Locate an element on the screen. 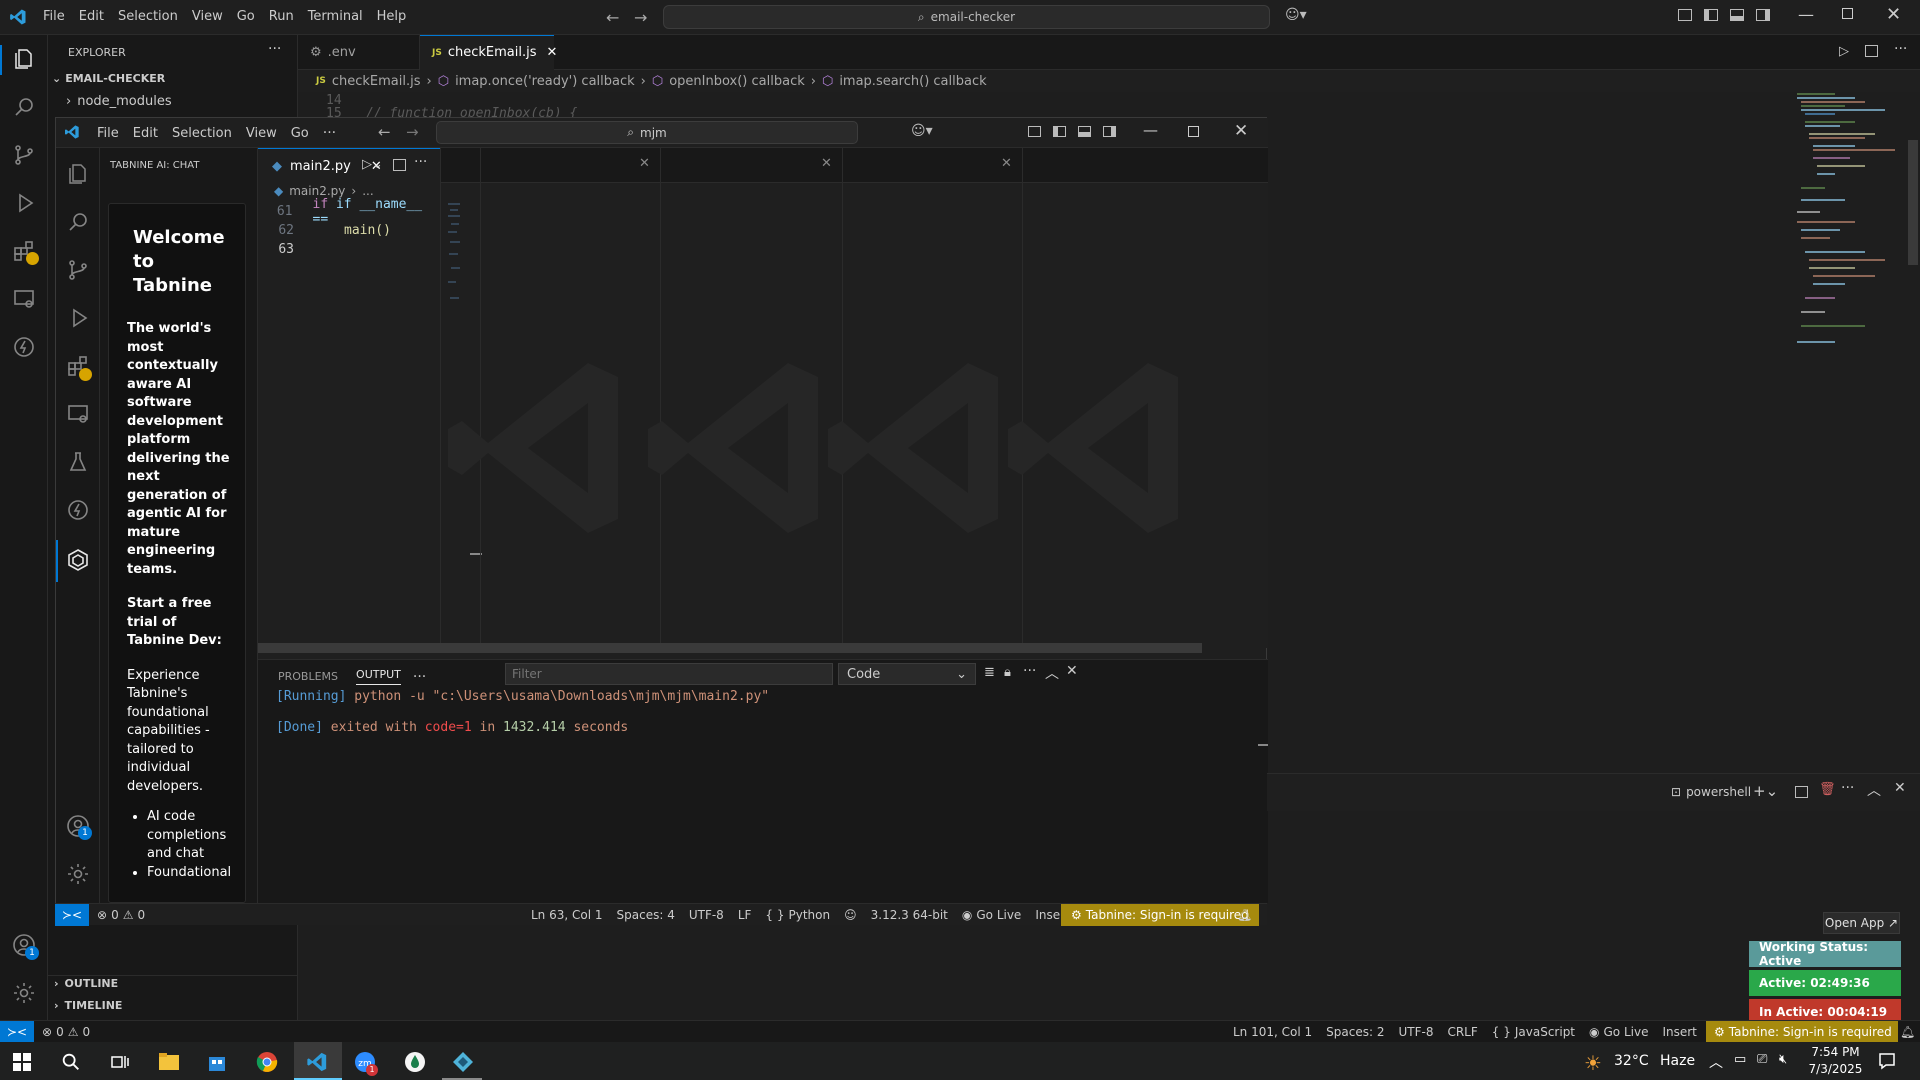 The width and height of the screenshot is (1920, 1080). app-drop-icon is located at coordinates (415, 1062).